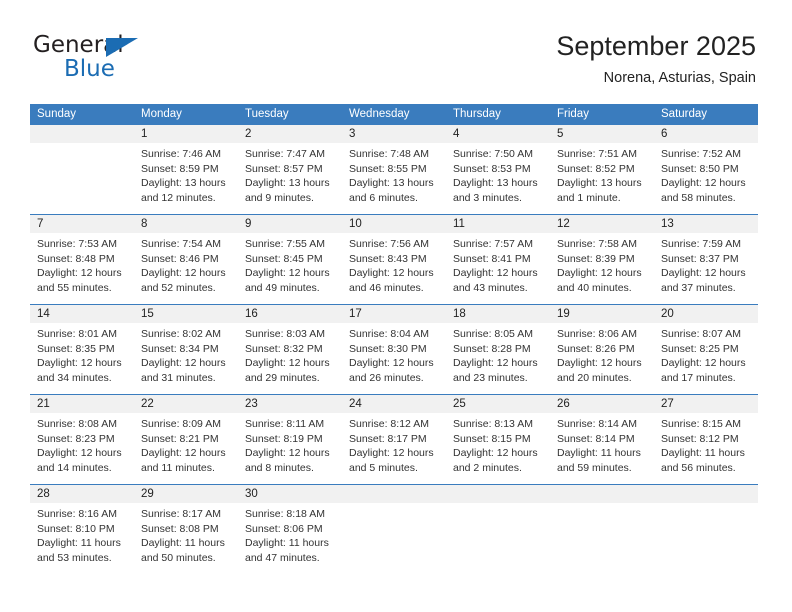 This screenshot has width=792, height=612. I want to click on day-detail-line: Sunset: 8:23 PM, so click(76, 438).